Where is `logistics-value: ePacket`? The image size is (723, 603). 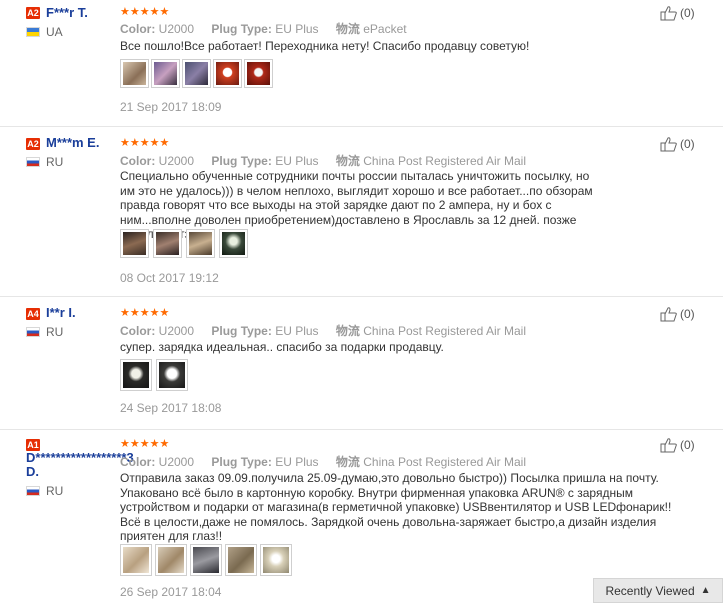 logistics-value: ePacket is located at coordinates (385, 29).